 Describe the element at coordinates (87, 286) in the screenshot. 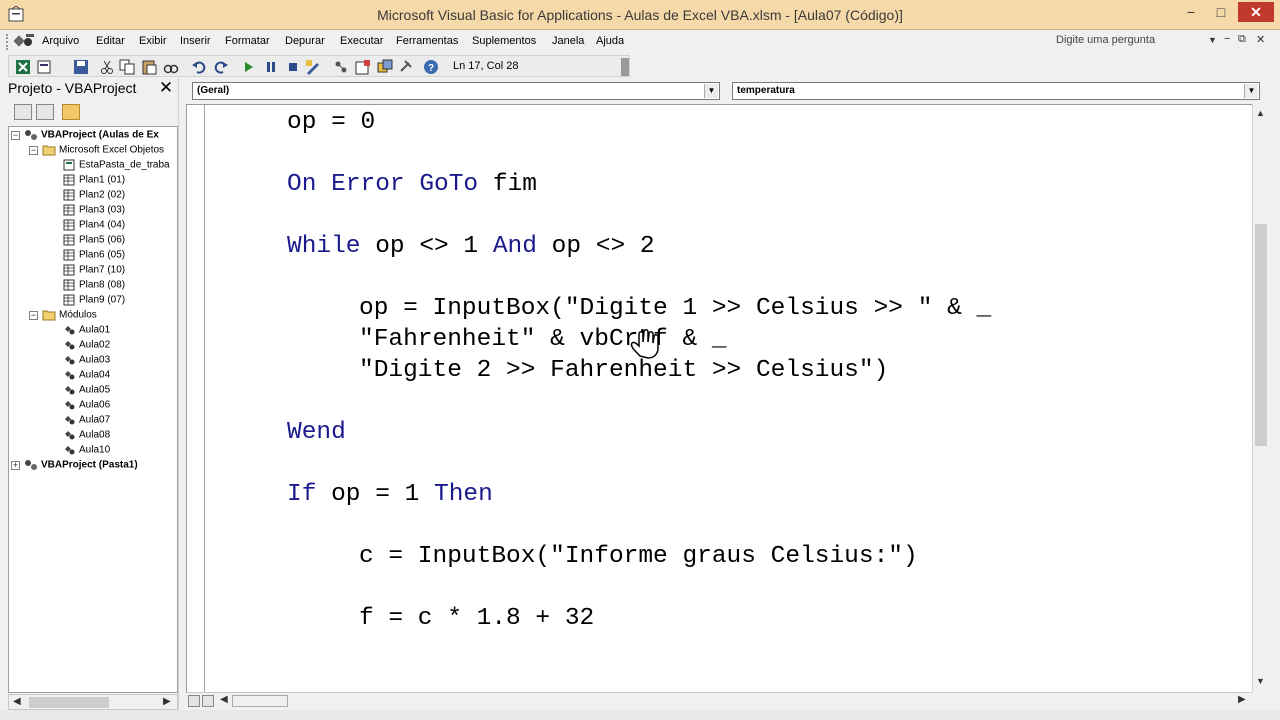

I see `tree-item: Plan8 (08)` at that location.